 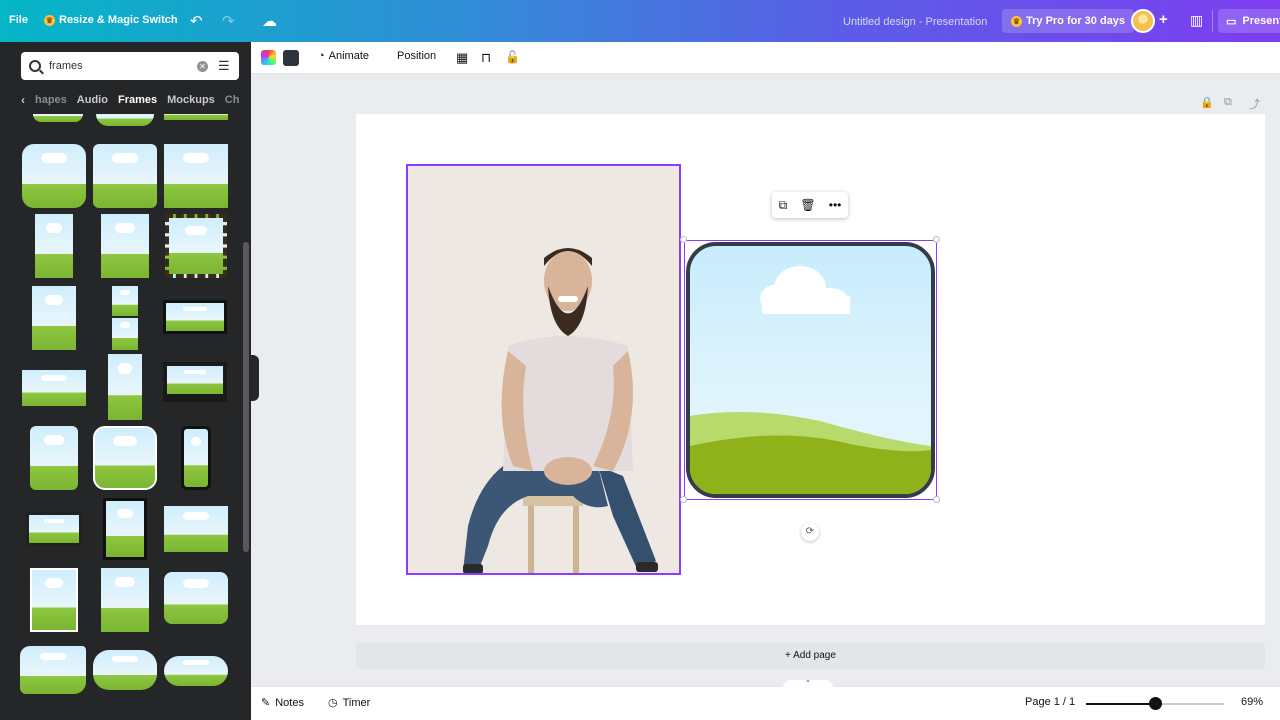 I want to click on resize-label: Resize & Magic Switch, so click(x=118, y=20).